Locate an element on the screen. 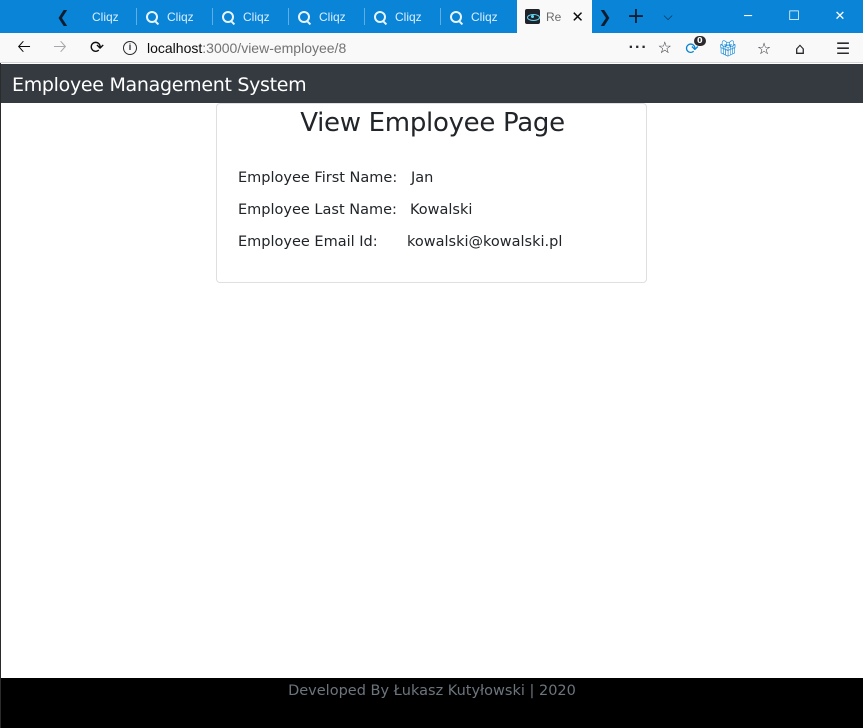 This screenshot has height=728, width=863. address-bar: i localhost:3000/view-employee/8 ··· ☆ is located at coordinates (394, 48).